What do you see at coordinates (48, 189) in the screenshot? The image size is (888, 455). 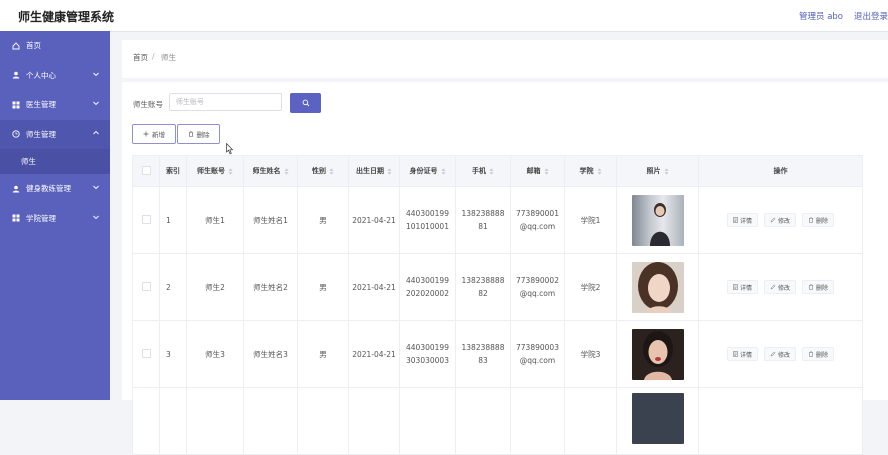 I see `sidebar-item-label: 健身教练管理` at bounding box center [48, 189].